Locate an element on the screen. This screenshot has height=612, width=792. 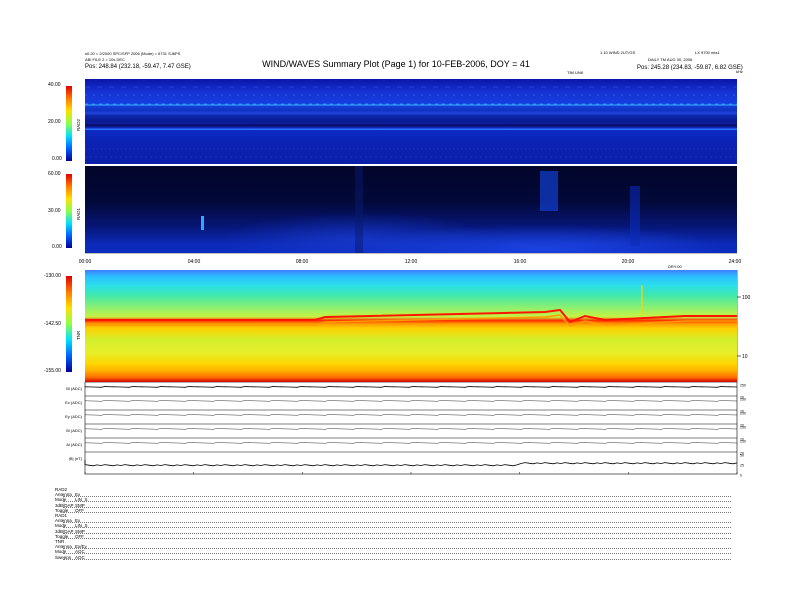
strip-xtick-label: 1600 is located at coordinates (520, 477).